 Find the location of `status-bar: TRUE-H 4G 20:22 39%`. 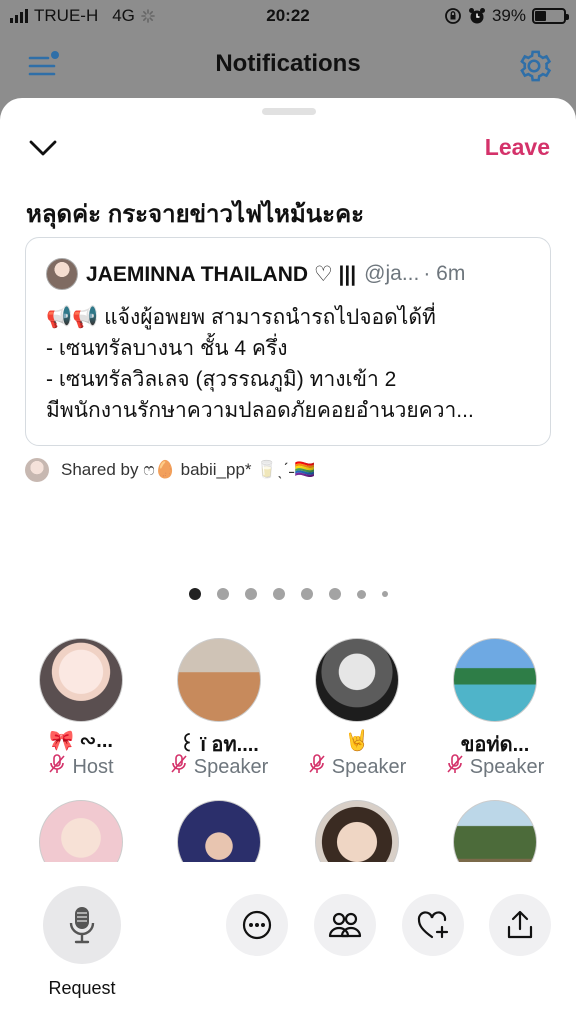

status-bar: TRUE-H 4G 20:22 39% is located at coordinates (288, 17).